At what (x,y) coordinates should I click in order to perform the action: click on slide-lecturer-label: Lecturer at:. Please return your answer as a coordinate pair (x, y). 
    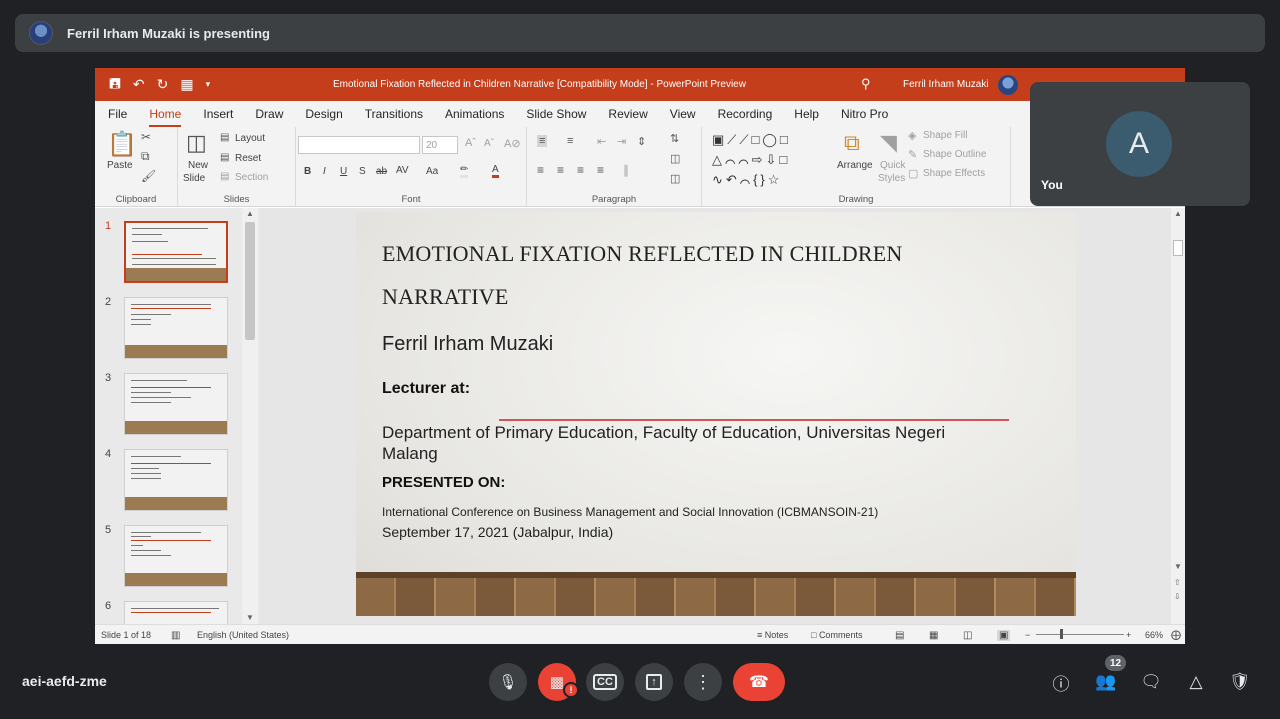
    Looking at the image, I should click on (426, 389).